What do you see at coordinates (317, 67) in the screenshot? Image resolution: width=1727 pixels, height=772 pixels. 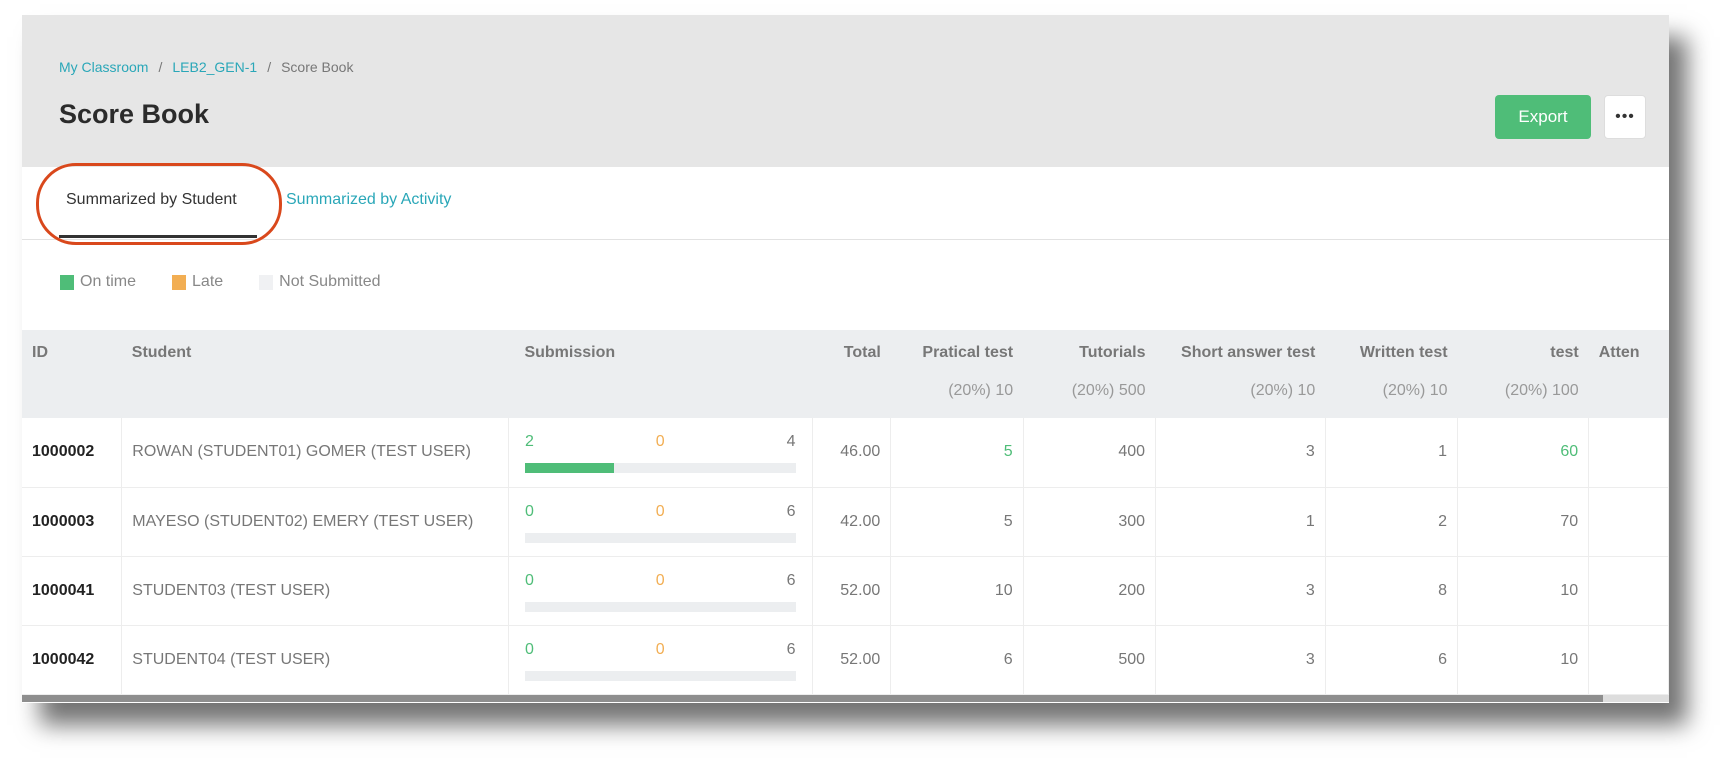 I see `breadcrumb-current: Score Book` at bounding box center [317, 67].